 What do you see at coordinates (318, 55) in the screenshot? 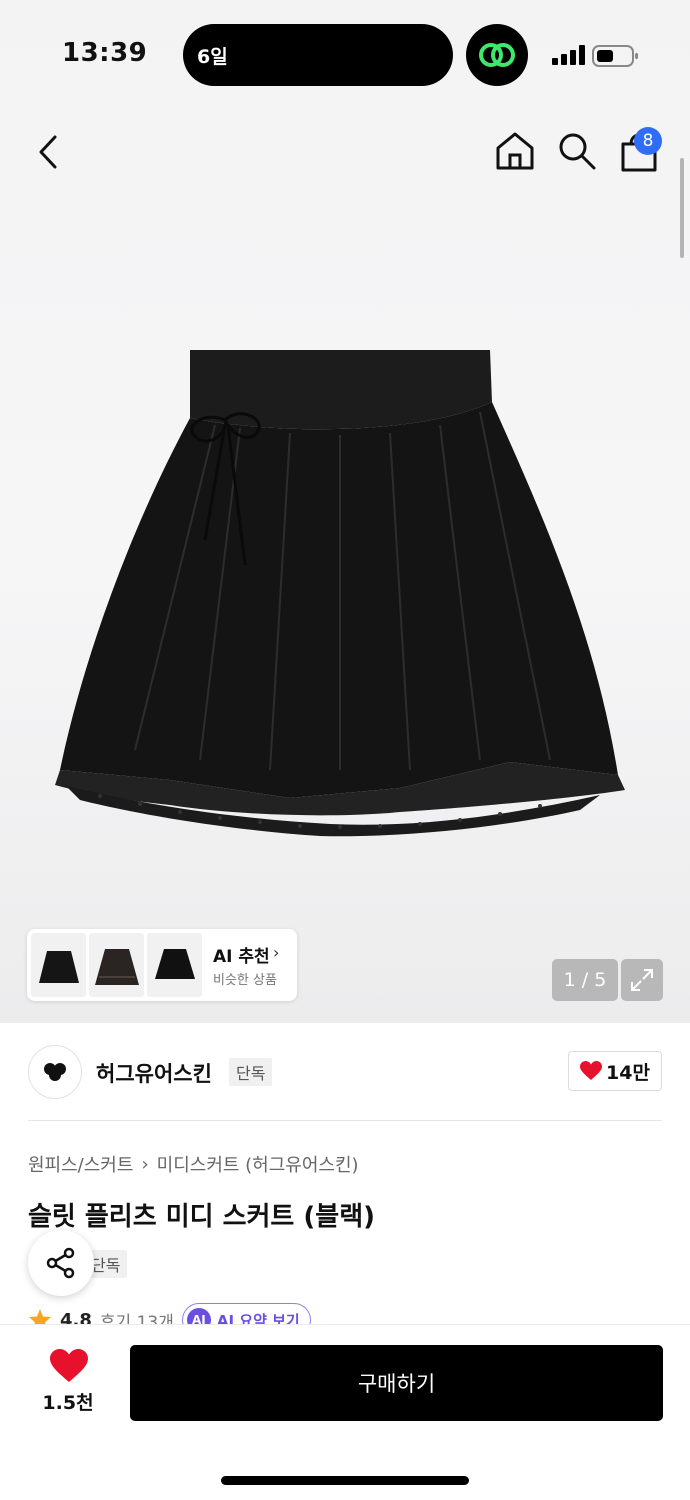
I see `dynamic-island: 6일` at bounding box center [318, 55].